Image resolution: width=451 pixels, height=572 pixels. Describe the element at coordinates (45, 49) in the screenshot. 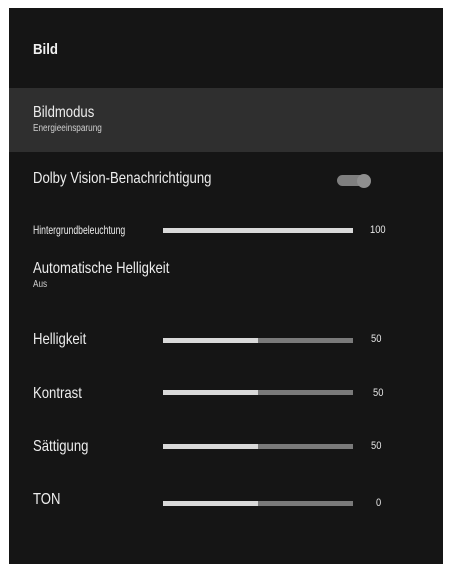

I see `page-title: Bild` at that location.